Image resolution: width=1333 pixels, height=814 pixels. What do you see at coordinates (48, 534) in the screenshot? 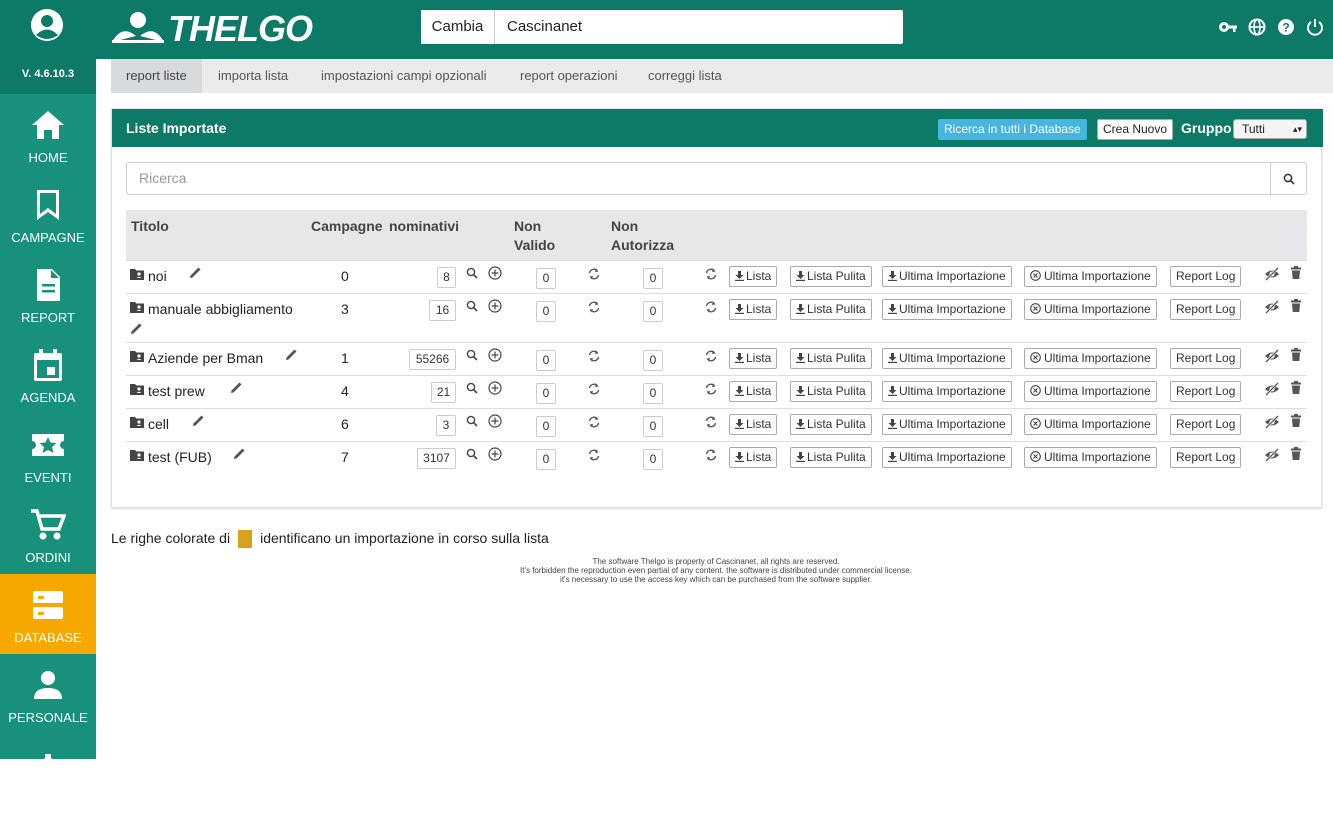
I see `sidebar-item-ordini: ORDINI` at bounding box center [48, 534].